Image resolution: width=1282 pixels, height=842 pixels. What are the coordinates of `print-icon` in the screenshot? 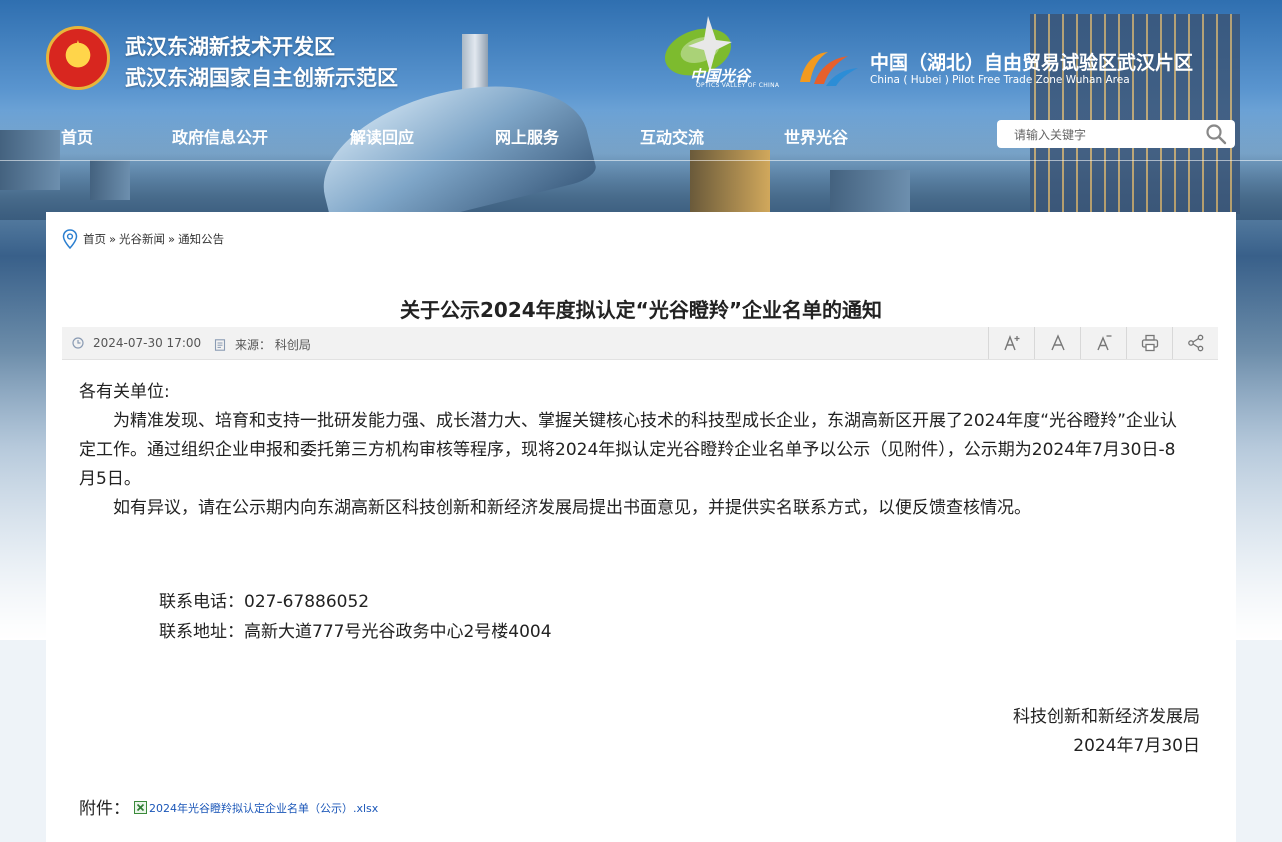 It's located at (1149, 343).